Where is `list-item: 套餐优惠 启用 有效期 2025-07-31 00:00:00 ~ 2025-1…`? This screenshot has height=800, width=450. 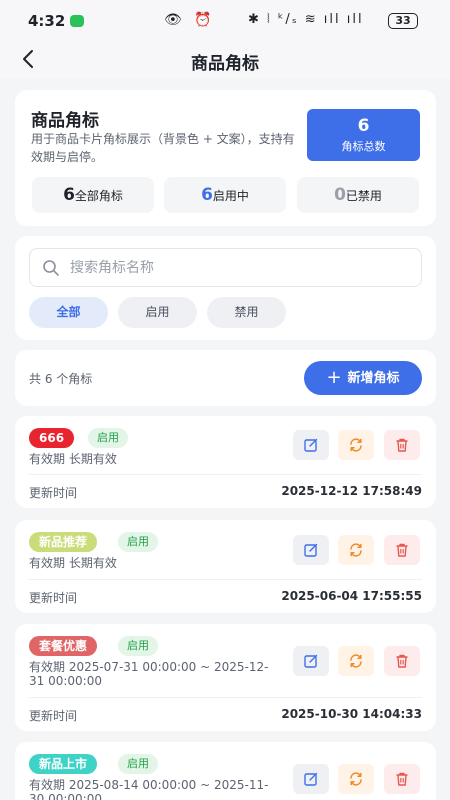
list-item: 套餐优惠 启用 有效期 2025-07-31 00:00:00 ~ 2025-1… is located at coordinates (225, 677).